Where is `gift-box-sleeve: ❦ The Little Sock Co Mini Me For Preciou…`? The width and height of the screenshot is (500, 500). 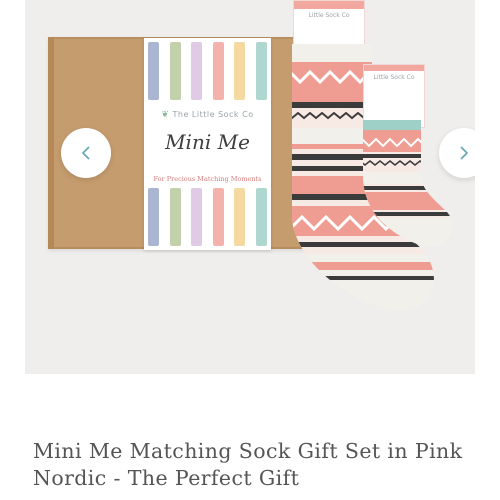 gift-box-sleeve: ❦ The Little Sock Co Mini Me For Preciou… is located at coordinates (207, 144).